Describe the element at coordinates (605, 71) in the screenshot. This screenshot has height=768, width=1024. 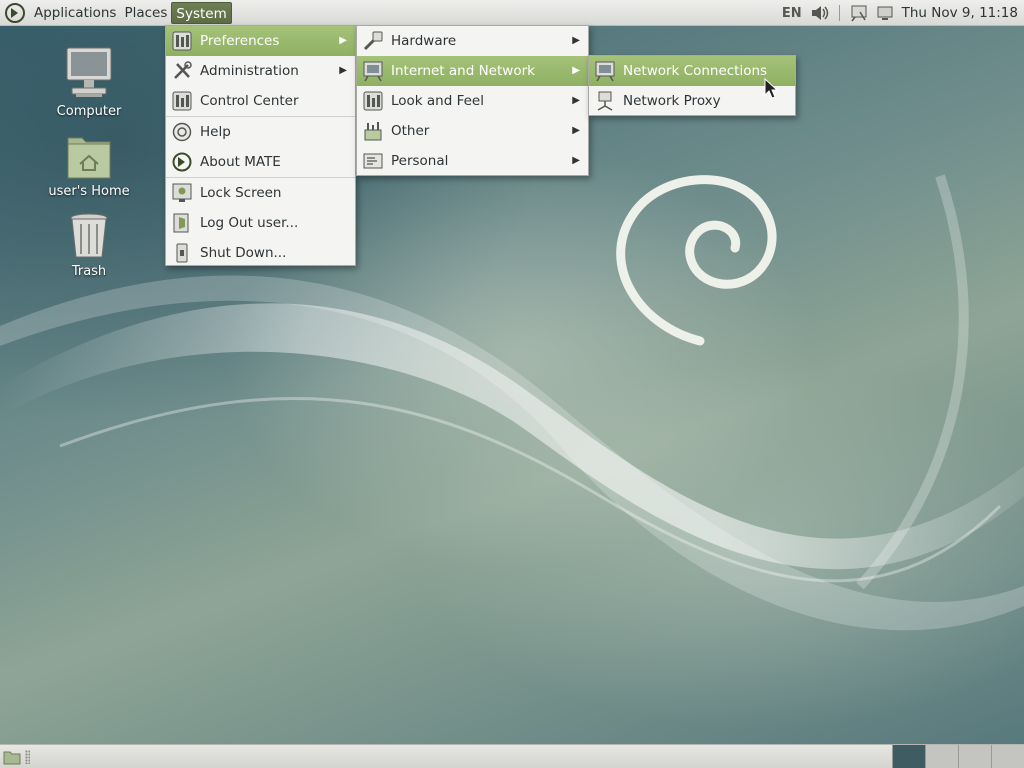
I see `network-connections-icon` at that location.